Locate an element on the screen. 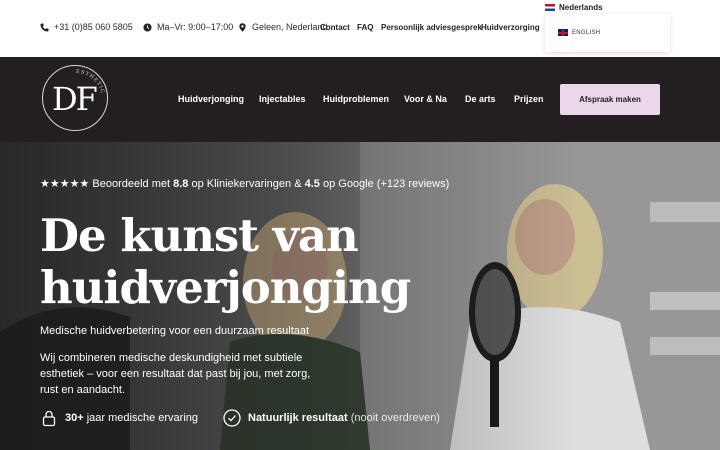  clock-icon is located at coordinates (147, 27).